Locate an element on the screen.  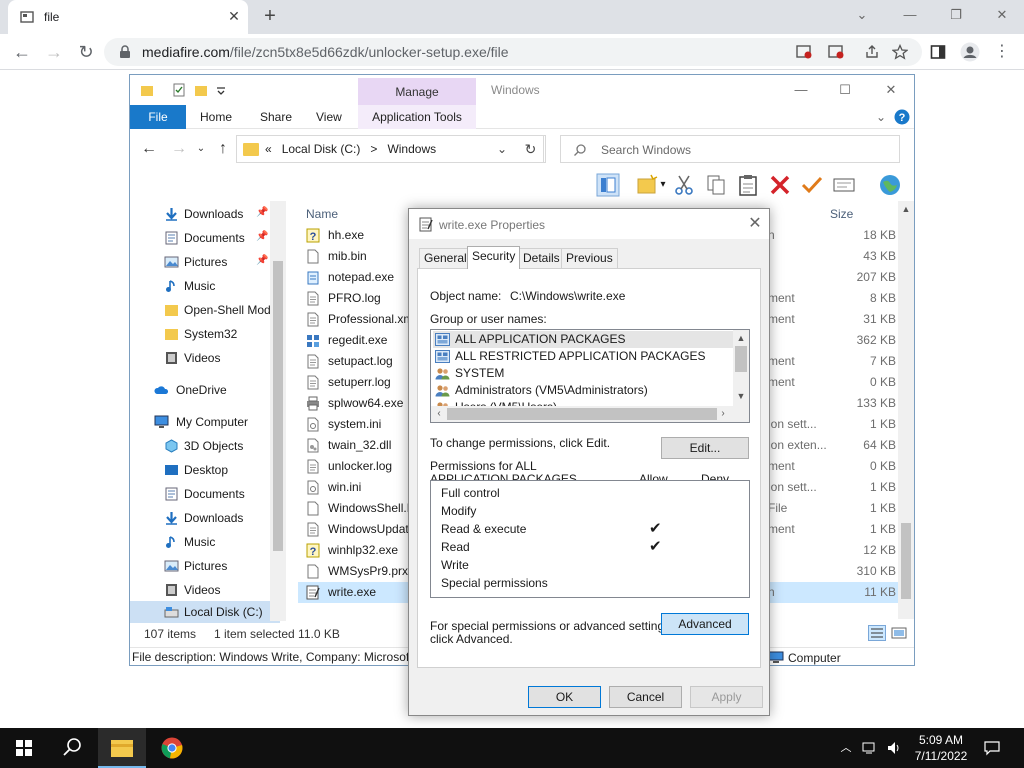
ribbon-tab-home: Home is located at coordinates (216, 117).